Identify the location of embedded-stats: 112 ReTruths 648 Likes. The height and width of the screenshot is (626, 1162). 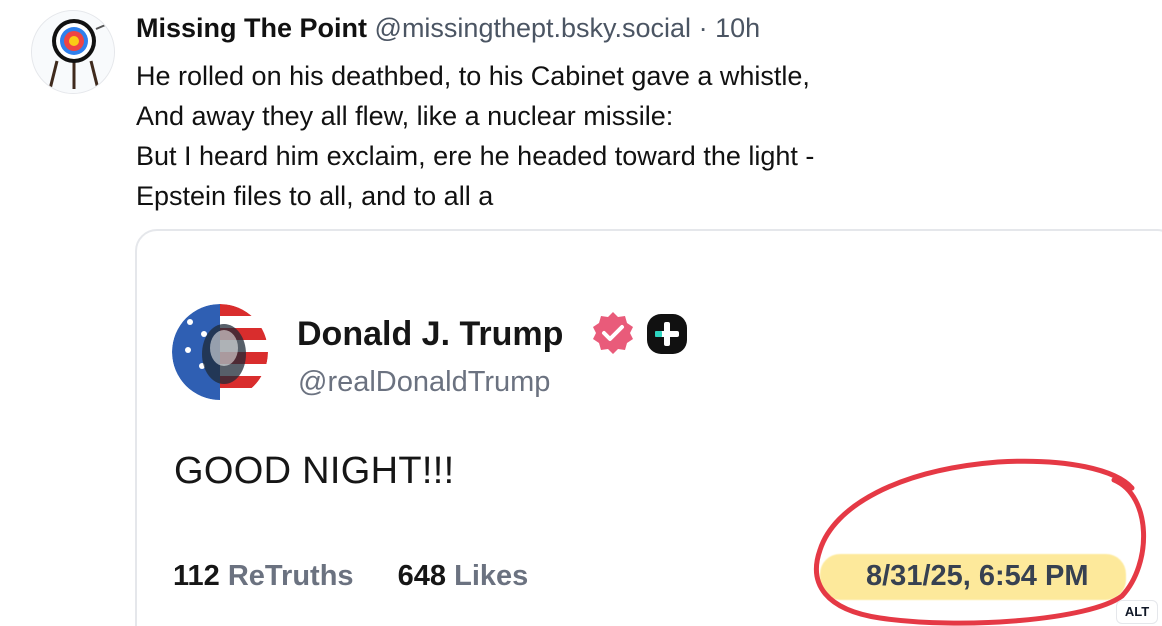
(350, 576).